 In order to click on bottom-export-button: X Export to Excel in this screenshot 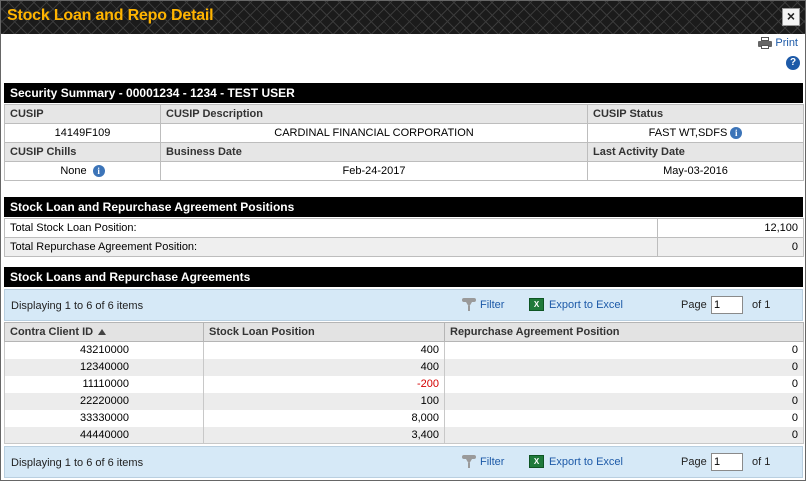, I will do `click(576, 461)`.